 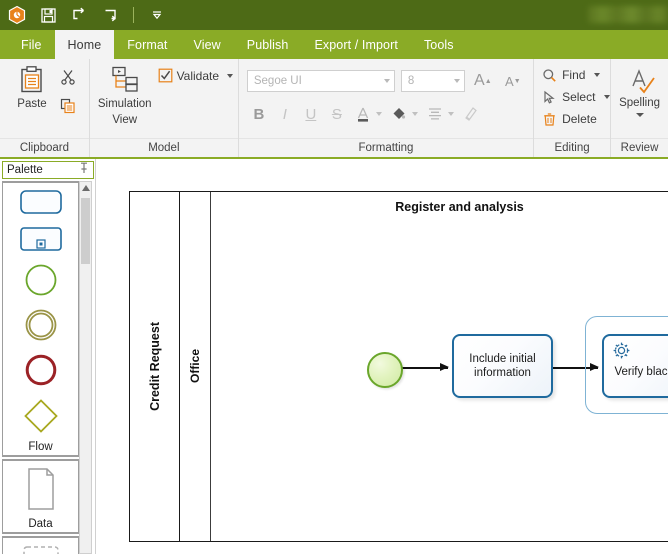 I want to click on align-icon, so click(x=434, y=114).